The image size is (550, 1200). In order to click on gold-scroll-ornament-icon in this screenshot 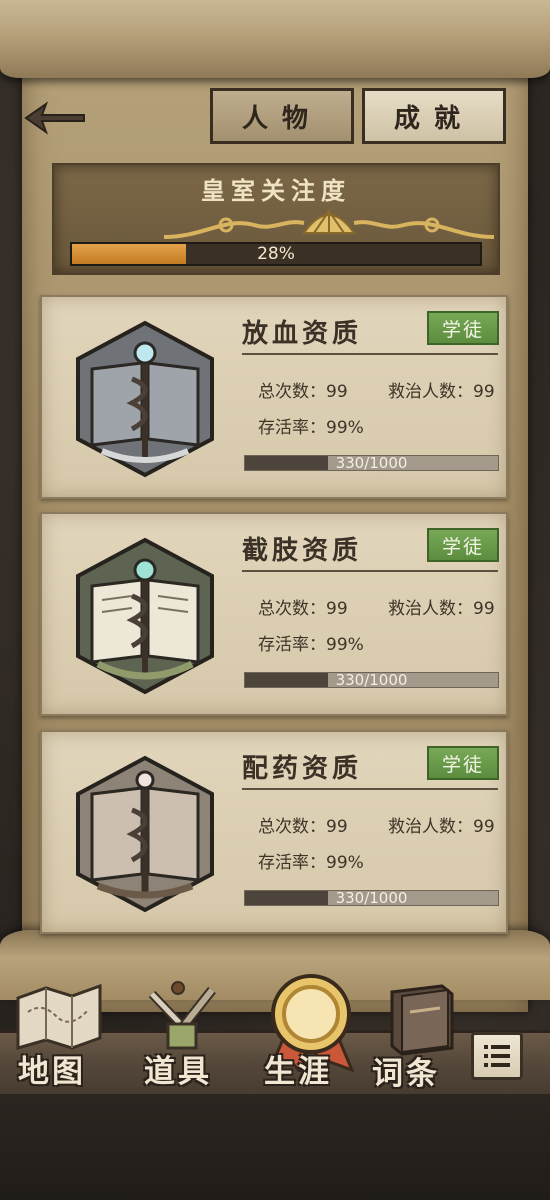, I will do `click(329, 224)`.